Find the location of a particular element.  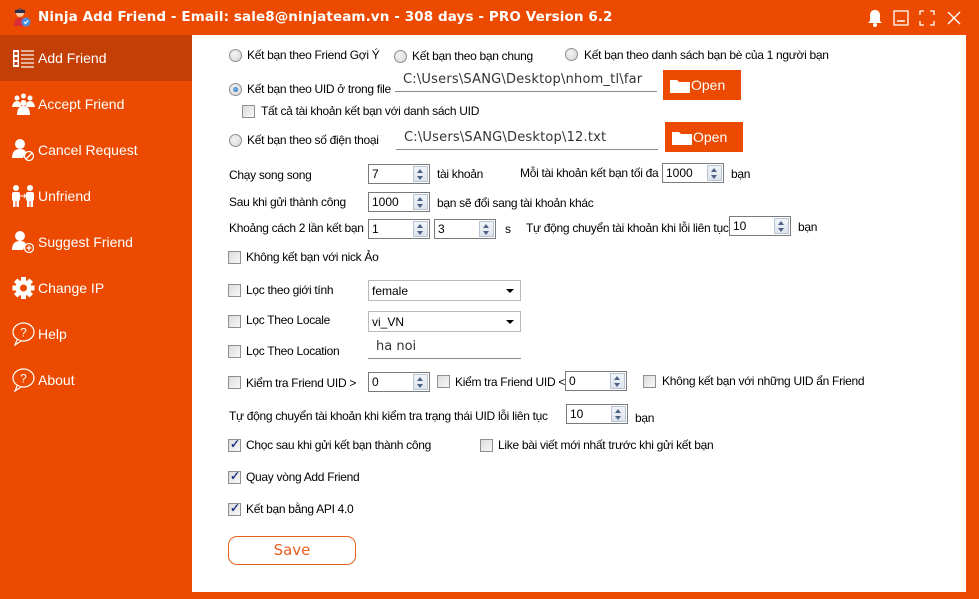

max-per-account-unit: bạn is located at coordinates (741, 174).